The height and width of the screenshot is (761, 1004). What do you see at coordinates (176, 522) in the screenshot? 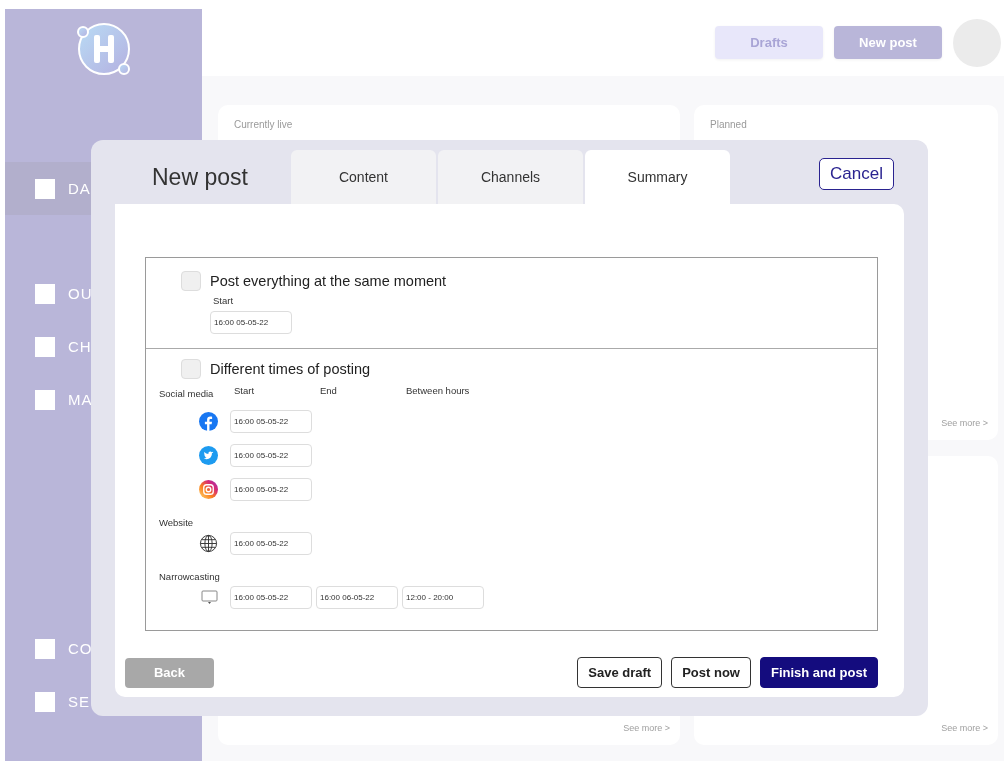
I see `group-label: Website` at bounding box center [176, 522].